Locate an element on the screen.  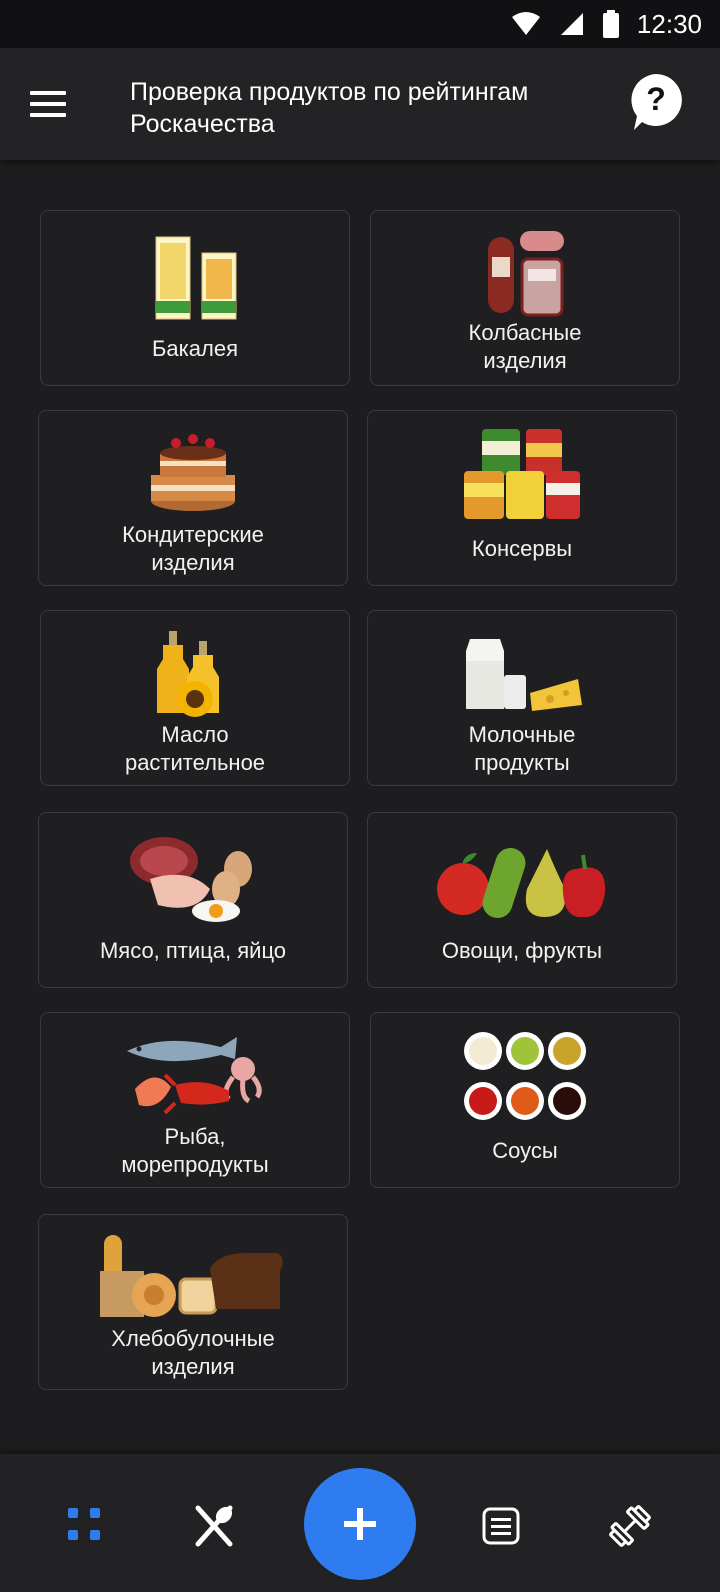
category-card-bakery: Хлебобулочные изделия is located at coordinates (193, 1302).